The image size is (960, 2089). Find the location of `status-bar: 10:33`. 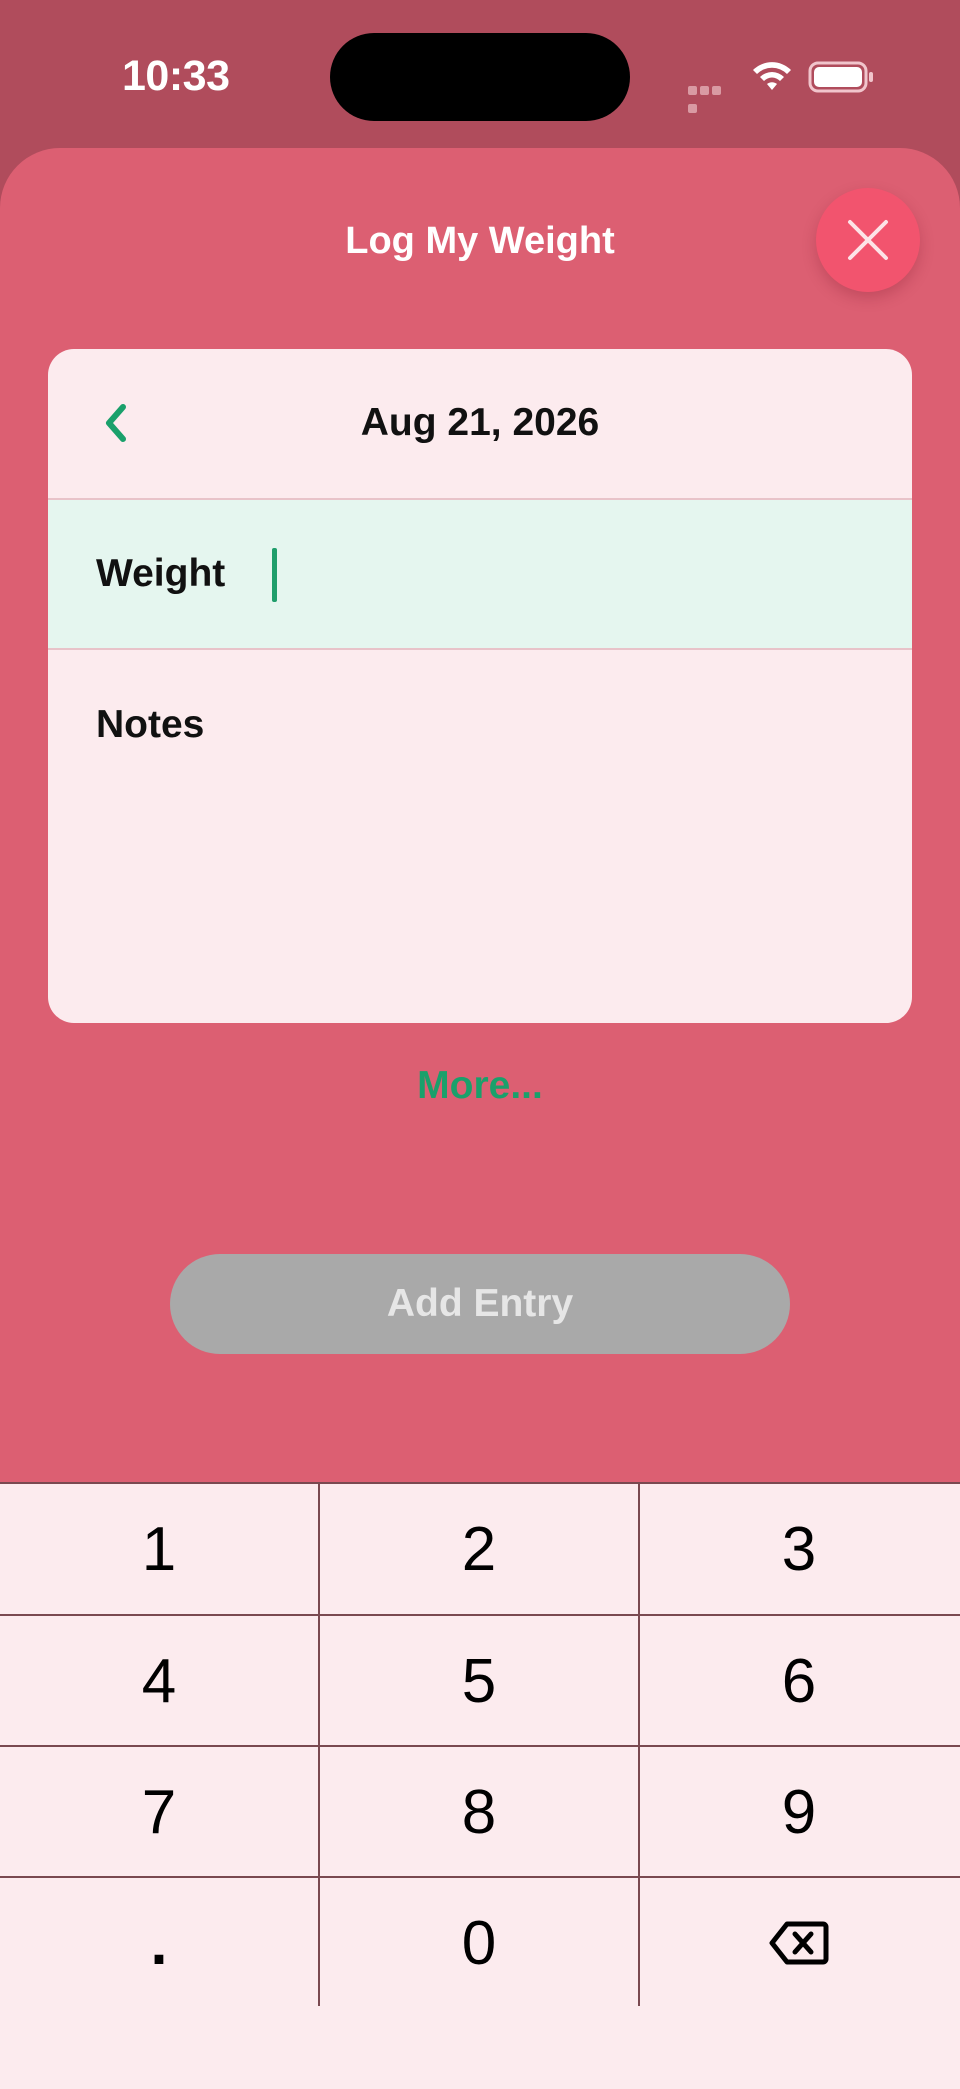

status-bar: 10:33 is located at coordinates (480, 75).